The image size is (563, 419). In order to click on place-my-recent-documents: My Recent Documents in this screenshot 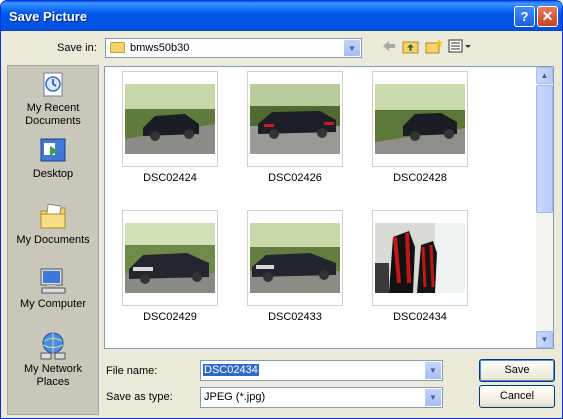, I will do `click(53, 99)`.